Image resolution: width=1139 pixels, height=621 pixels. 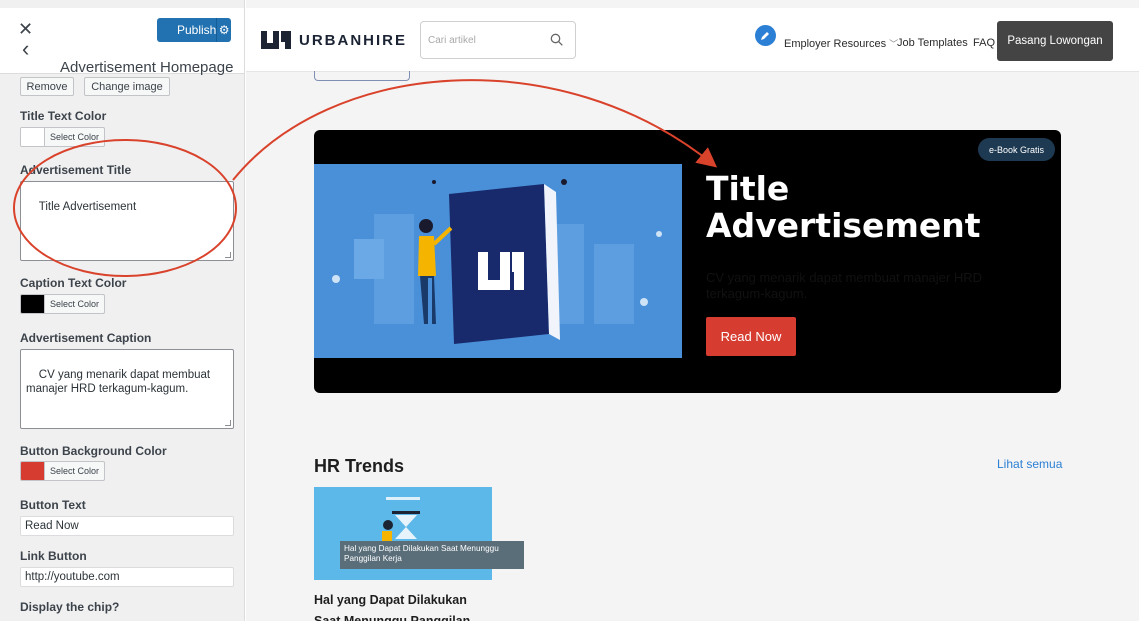 What do you see at coordinates (87, 207) in the screenshot?
I see `ad-title-value: Title Advertisement` at bounding box center [87, 207].